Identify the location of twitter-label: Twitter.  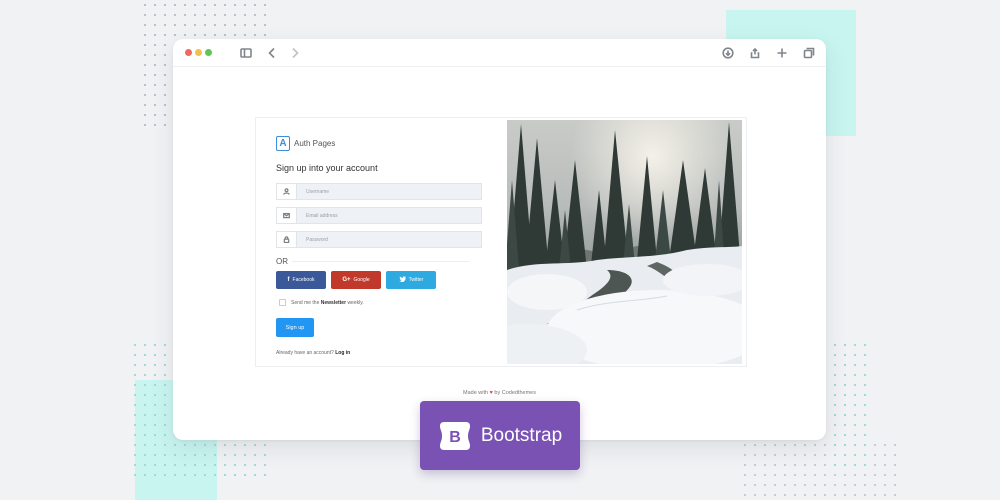
(416, 280).